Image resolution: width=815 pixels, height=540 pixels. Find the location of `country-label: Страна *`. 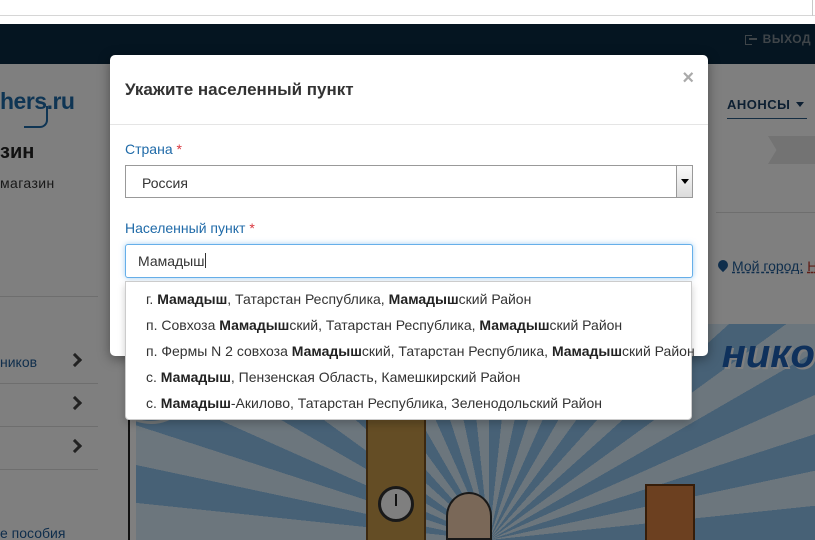

country-label: Страна * is located at coordinates (153, 149).